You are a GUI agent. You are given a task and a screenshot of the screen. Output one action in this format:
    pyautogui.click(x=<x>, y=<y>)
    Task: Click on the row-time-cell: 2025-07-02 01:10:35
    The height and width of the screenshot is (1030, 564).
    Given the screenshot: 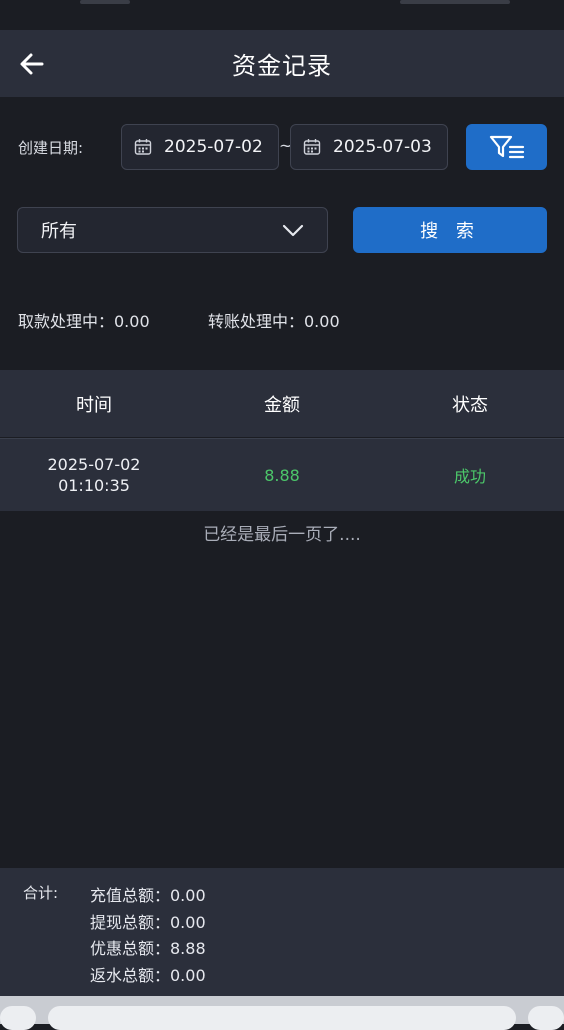 What is the action you would take?
    pyautogui.click(x=94, y=475)
    